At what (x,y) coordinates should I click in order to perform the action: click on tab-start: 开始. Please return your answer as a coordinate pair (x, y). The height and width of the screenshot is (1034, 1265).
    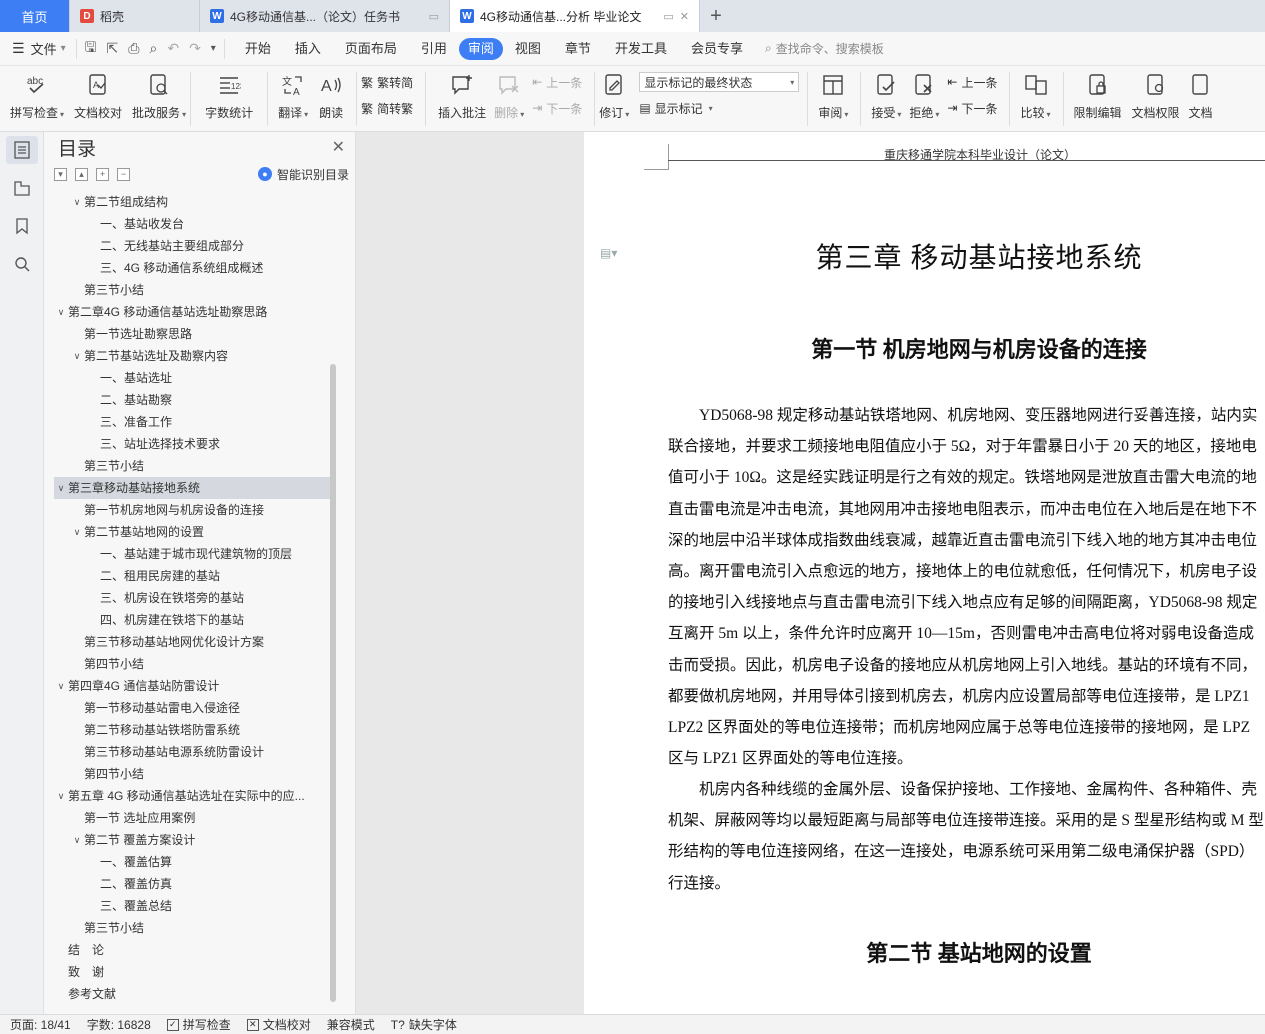
    Looking at the image, I should click on (258, 49).